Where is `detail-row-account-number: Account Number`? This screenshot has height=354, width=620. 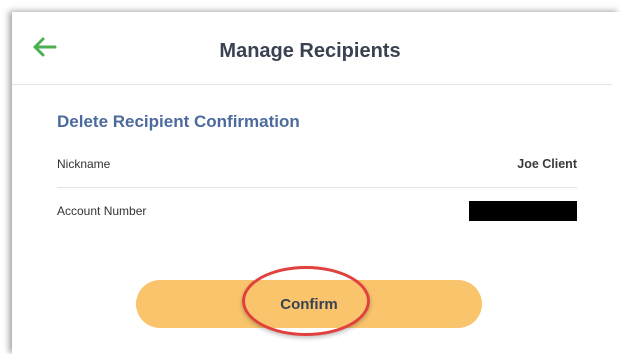
detail-row-account-number: Account Number is located at coordinates (317, 211).